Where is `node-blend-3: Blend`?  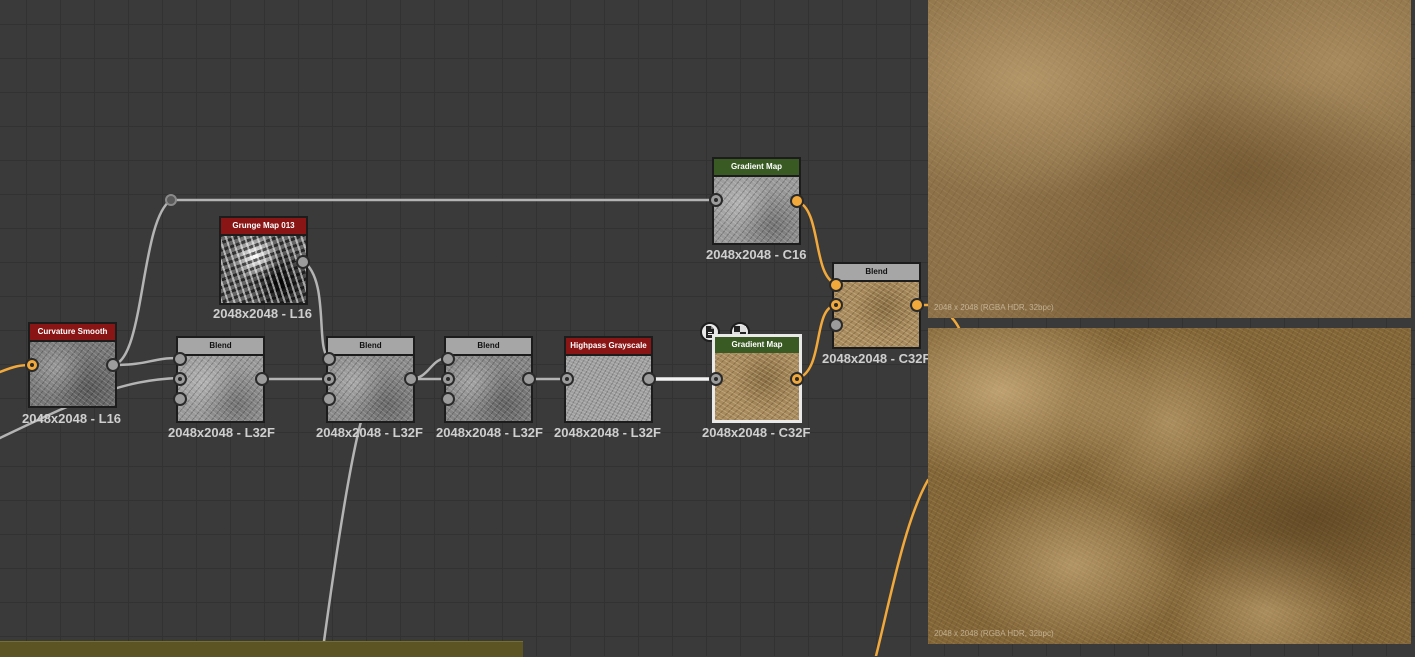 node-blend-3: Blend is located at coordinates (488, 379).